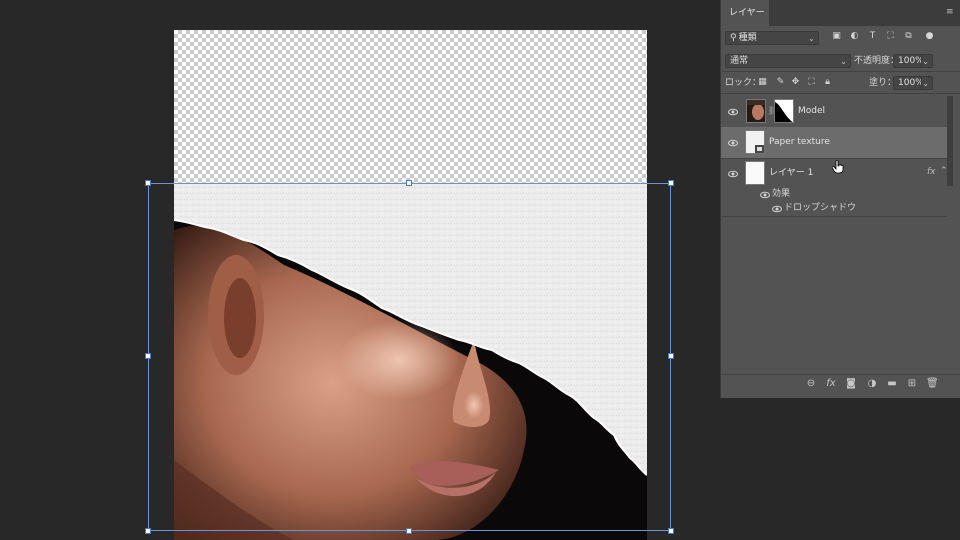  What do you see at coordinates (840, 383) in the screenshot?
I see `panel-footer: ⊖ fx ◙ ◑ ▬ ⊞ 🗑︎` at bounding box center [840, 383].